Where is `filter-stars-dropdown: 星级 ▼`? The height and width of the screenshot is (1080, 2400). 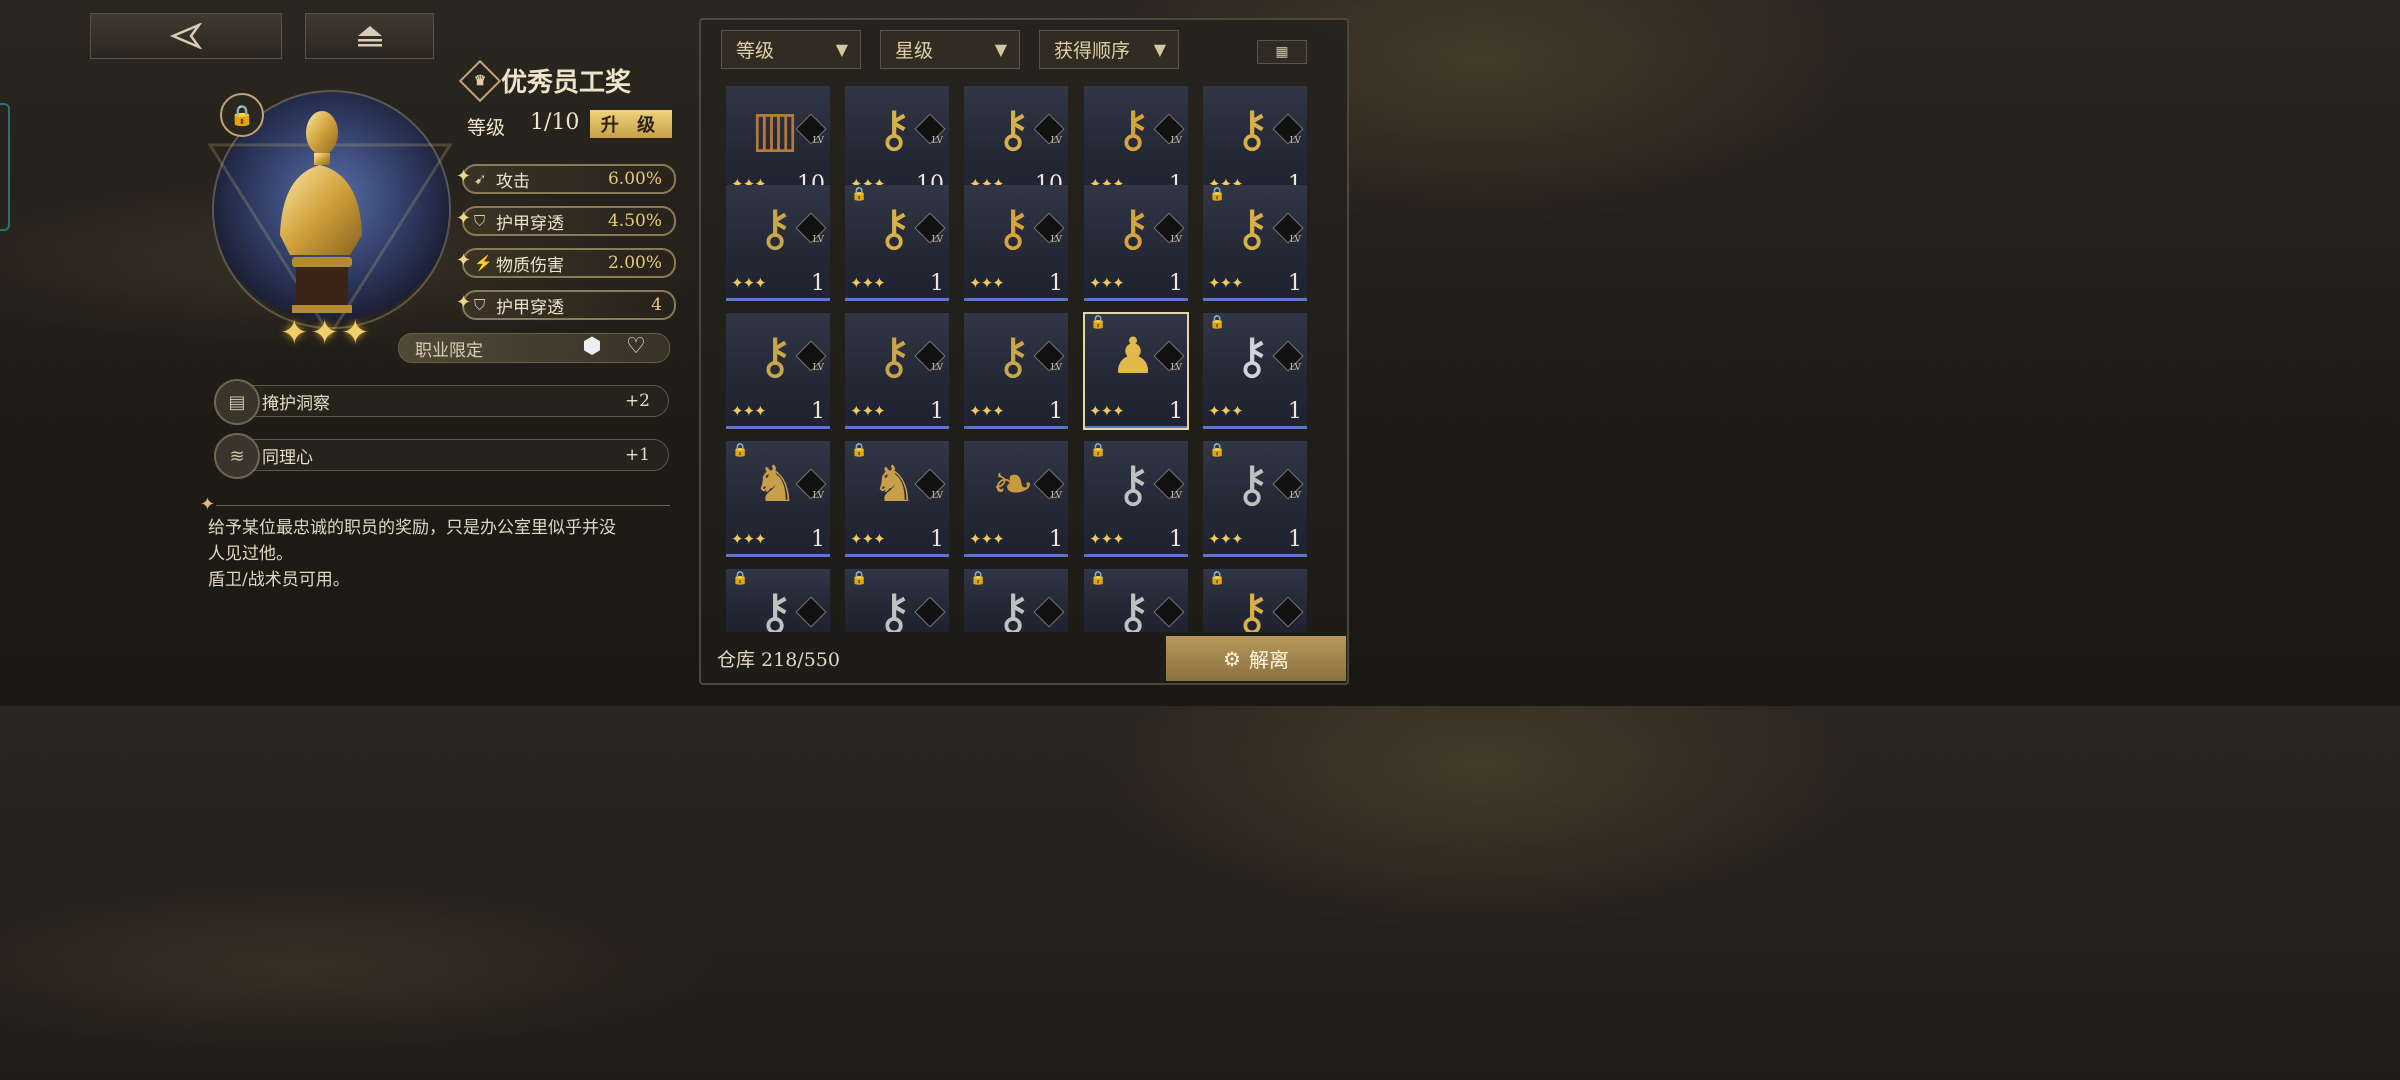
filter-stars-dropdown: 星级 ▼ is located at coordinates (950, 49).